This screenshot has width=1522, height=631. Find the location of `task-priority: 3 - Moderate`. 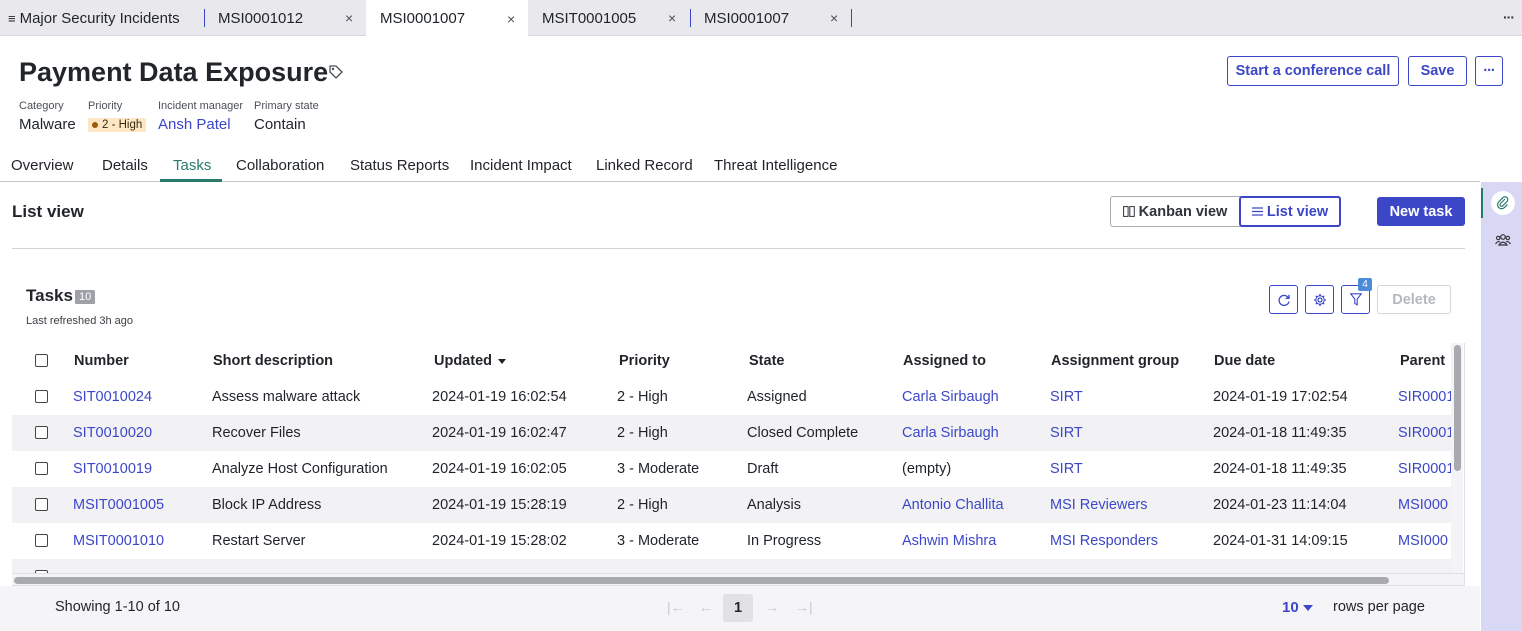

task-priority: 3 - Moderate is located at coordinates (658, 469).